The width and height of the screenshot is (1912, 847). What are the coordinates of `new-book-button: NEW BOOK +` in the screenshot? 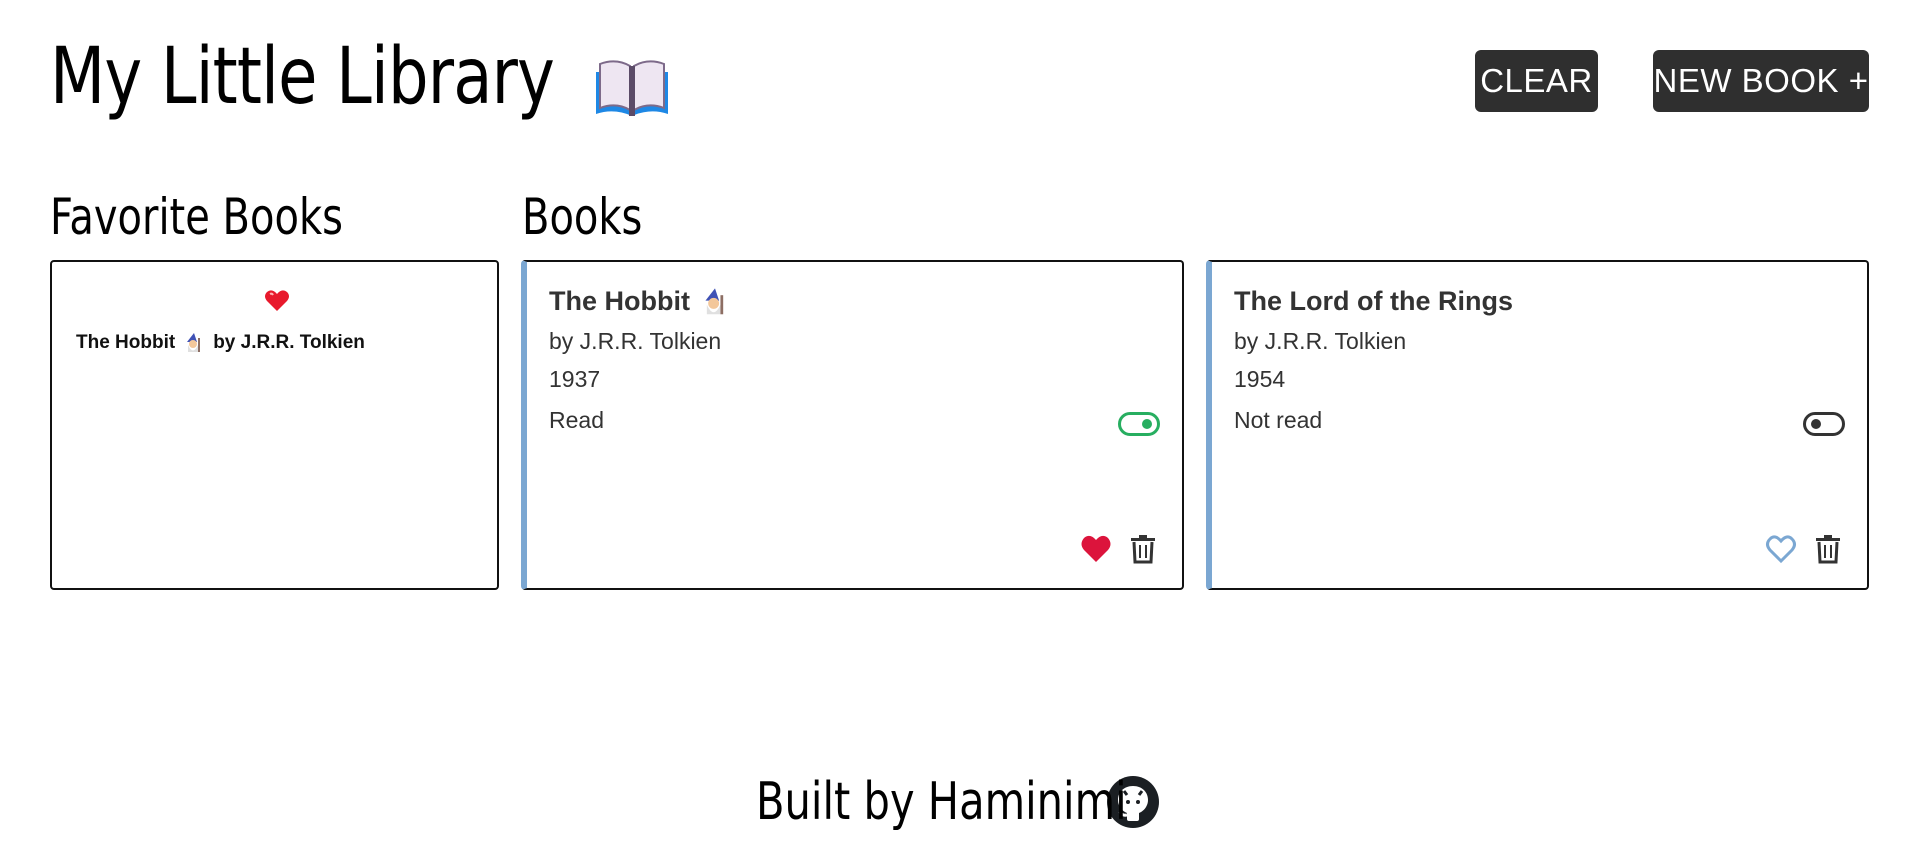 It's located at (1761, 81).